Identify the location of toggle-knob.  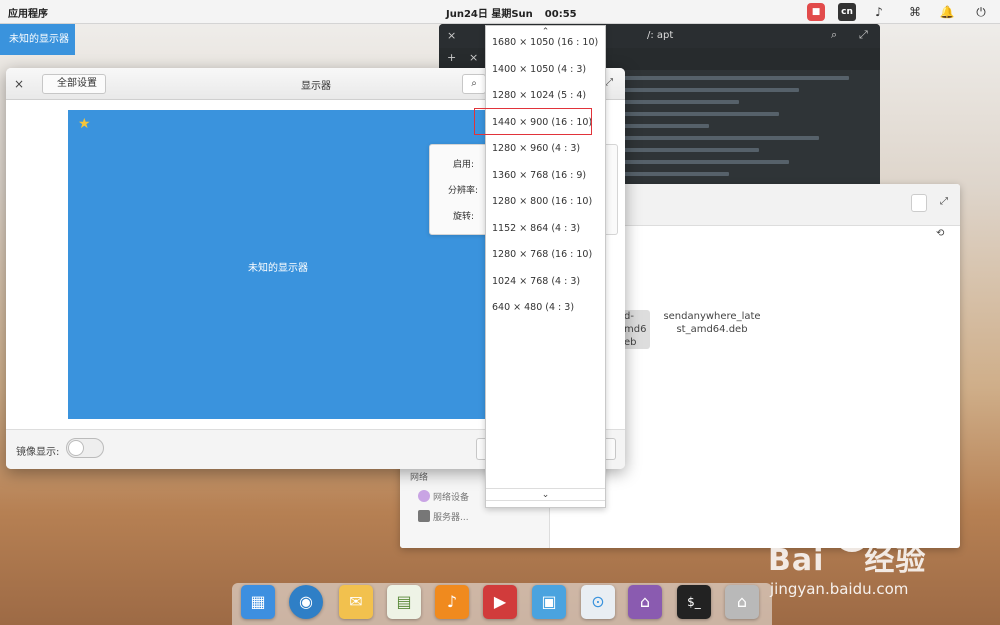
(76, 448).